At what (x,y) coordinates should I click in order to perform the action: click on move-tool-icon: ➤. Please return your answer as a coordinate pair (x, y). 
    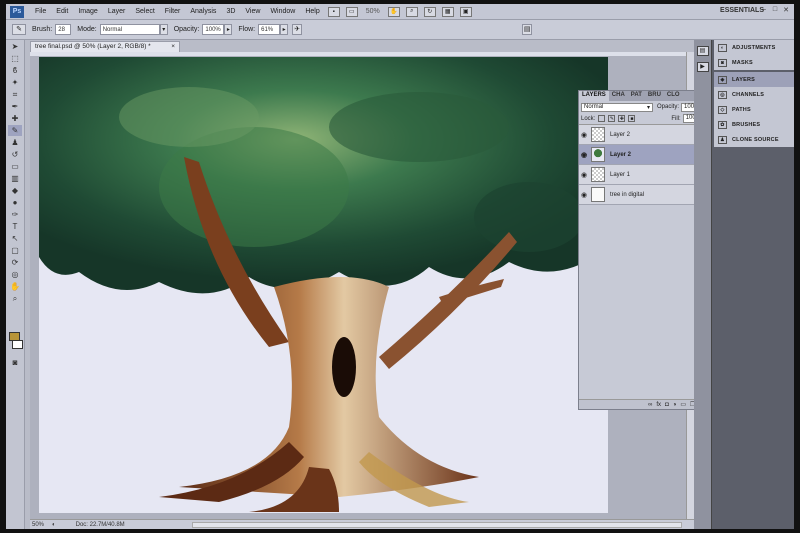
    Looking at the image, I should click on (15, 46).